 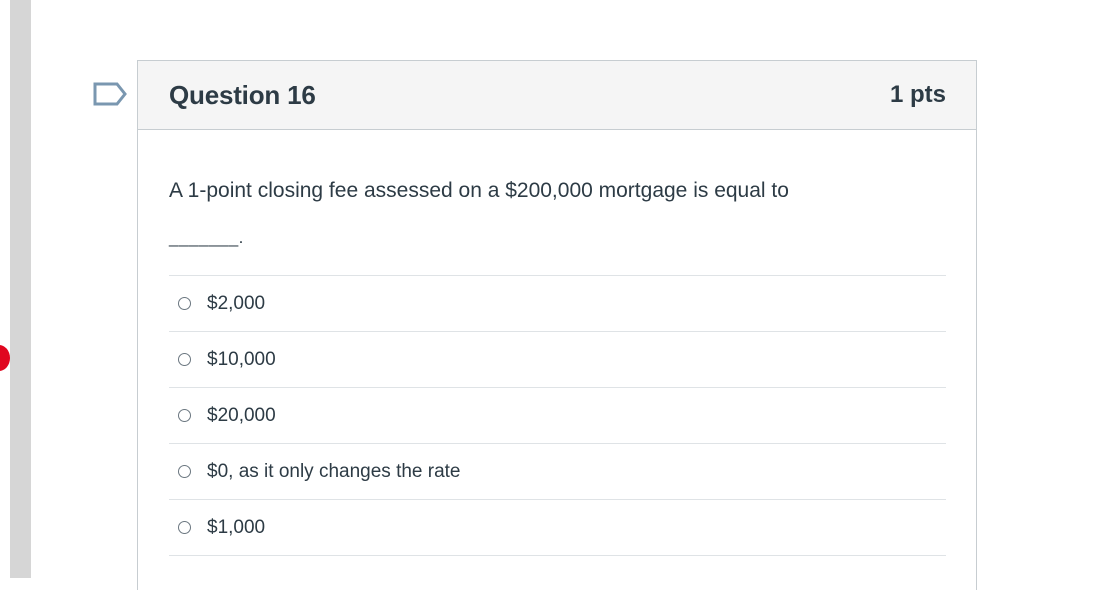 What do you see at coordinates (242, 94) in the screenshot?
I see `question-title: Question 16` at bounding box center [242, 94].